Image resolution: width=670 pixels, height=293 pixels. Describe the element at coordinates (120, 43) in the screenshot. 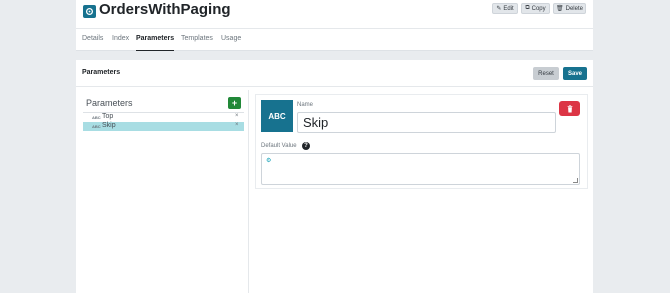

I see `tab-index: Index` at that location.